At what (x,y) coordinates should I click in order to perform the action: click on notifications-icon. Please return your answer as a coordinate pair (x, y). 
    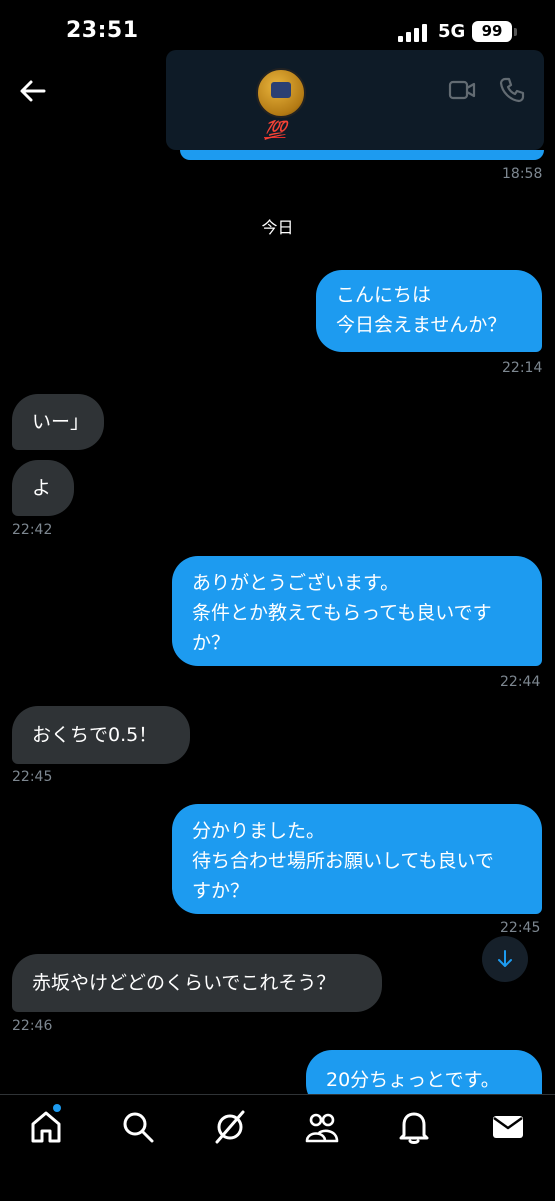
    Looking at the image, I should click on (414, 1127).